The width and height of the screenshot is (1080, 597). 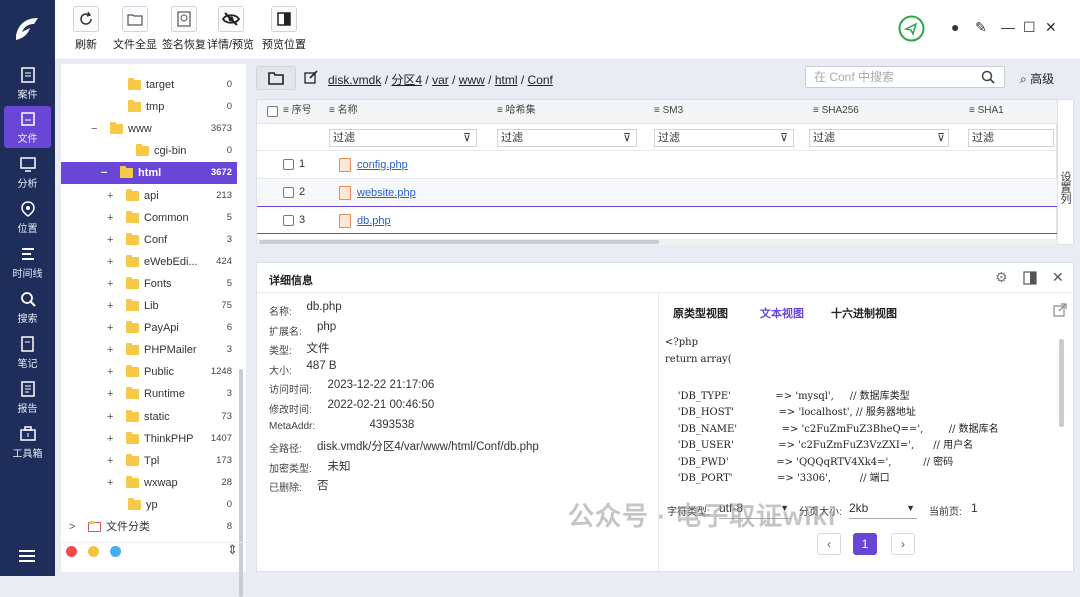 I want to click on search-icon, so click(x=988, y=77).